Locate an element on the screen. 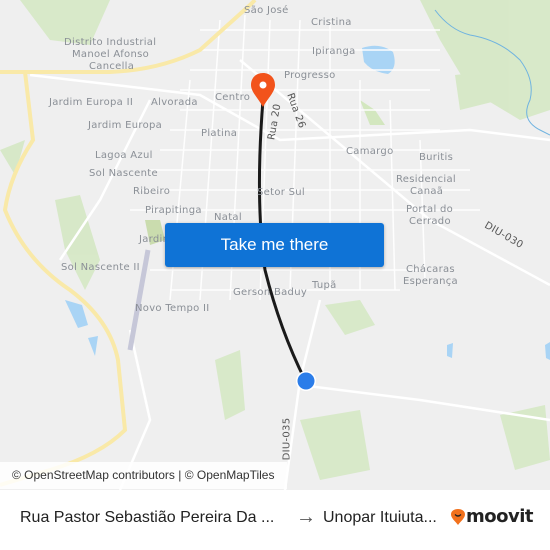  place-label: Tupã is located at coordinates (324, 285).